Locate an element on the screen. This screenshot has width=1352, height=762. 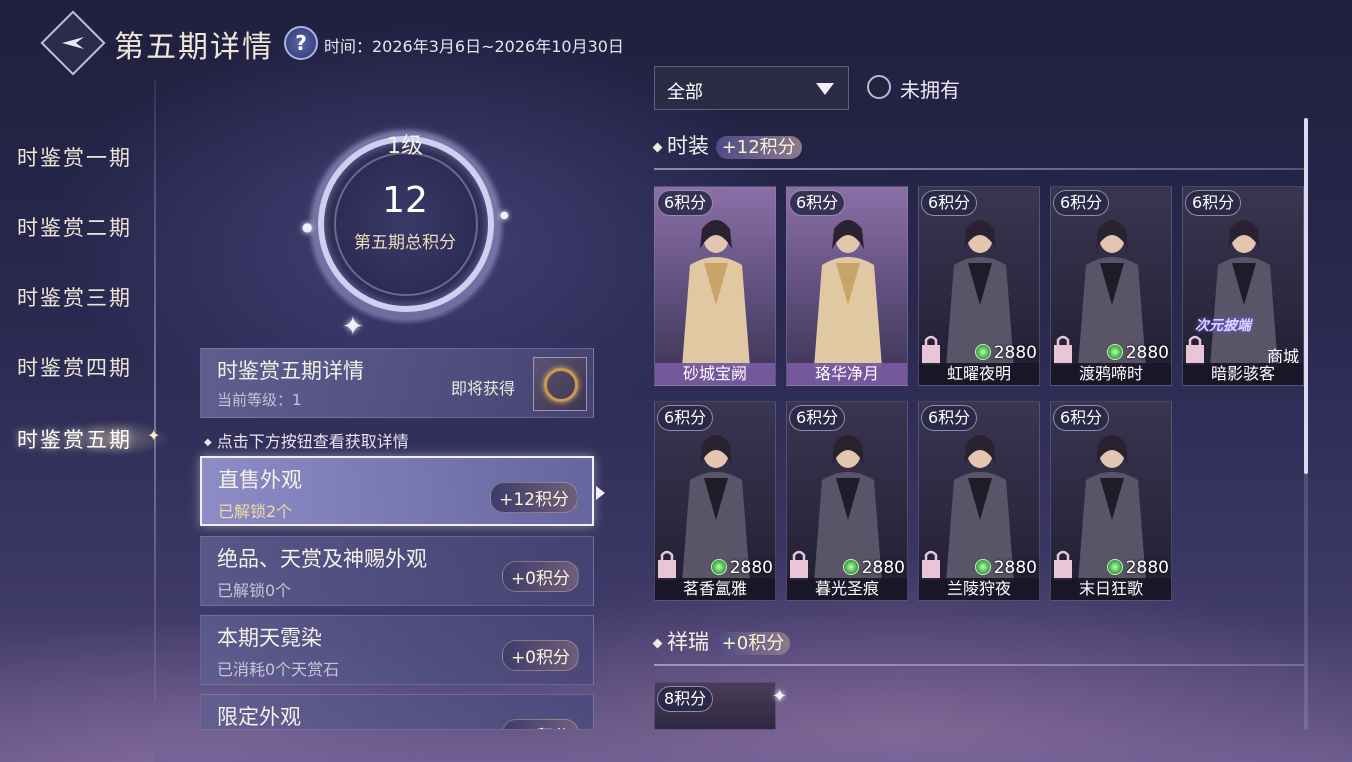
fashion-item-card: 6积分 2880 茗香氲雅 is located at coordinates (715, 501).